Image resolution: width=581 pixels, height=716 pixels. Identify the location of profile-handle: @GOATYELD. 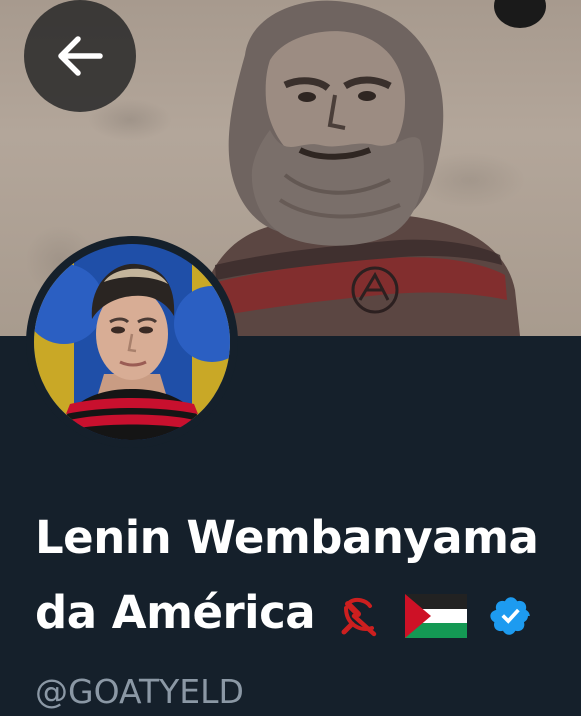
(139, 691).